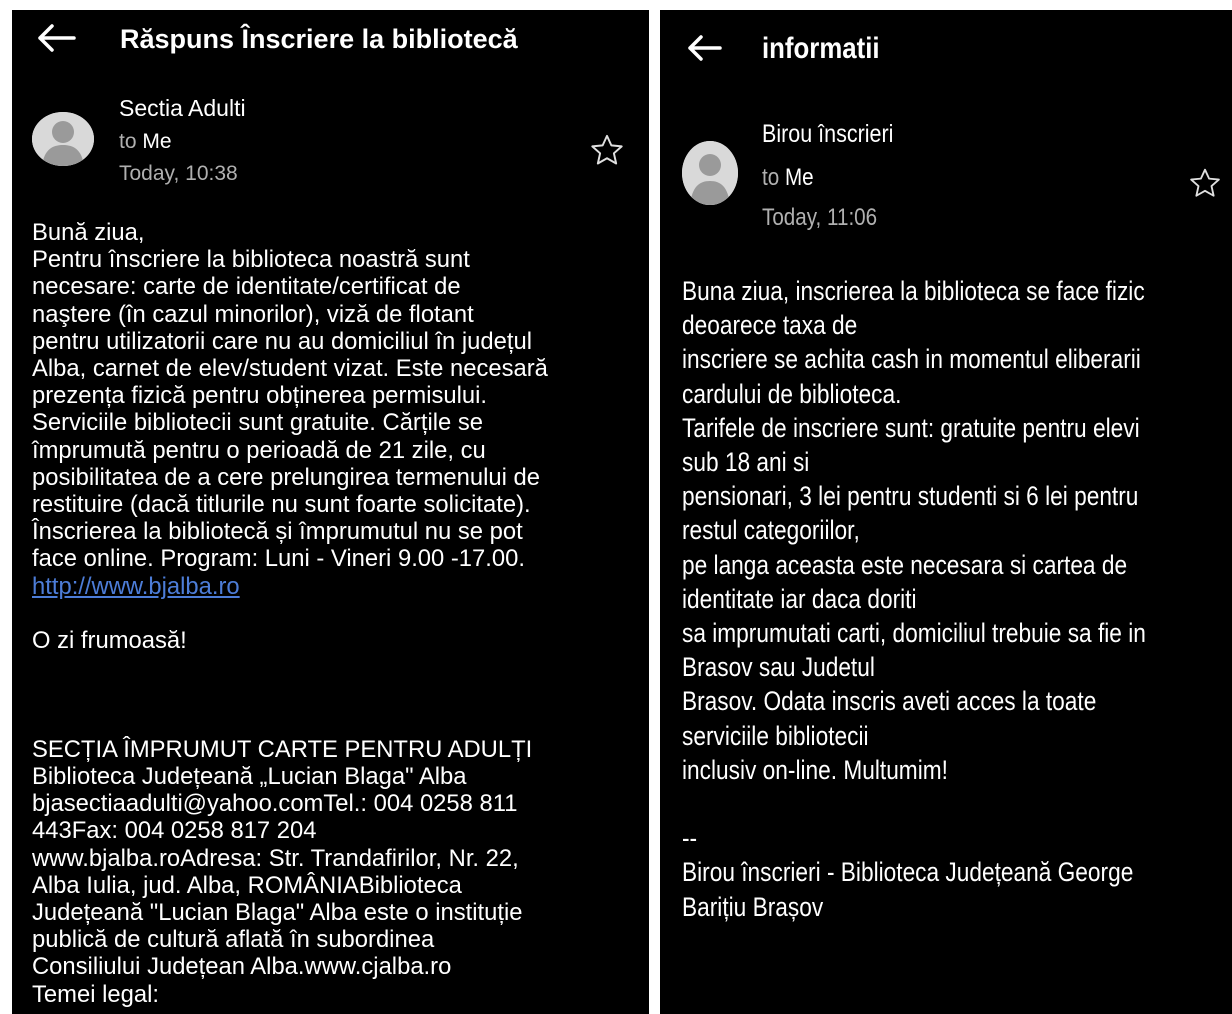  Describe the element at coordinates (775, 735) in the screenshot. I see `body-line: serviciile bibliotecii` at that location.